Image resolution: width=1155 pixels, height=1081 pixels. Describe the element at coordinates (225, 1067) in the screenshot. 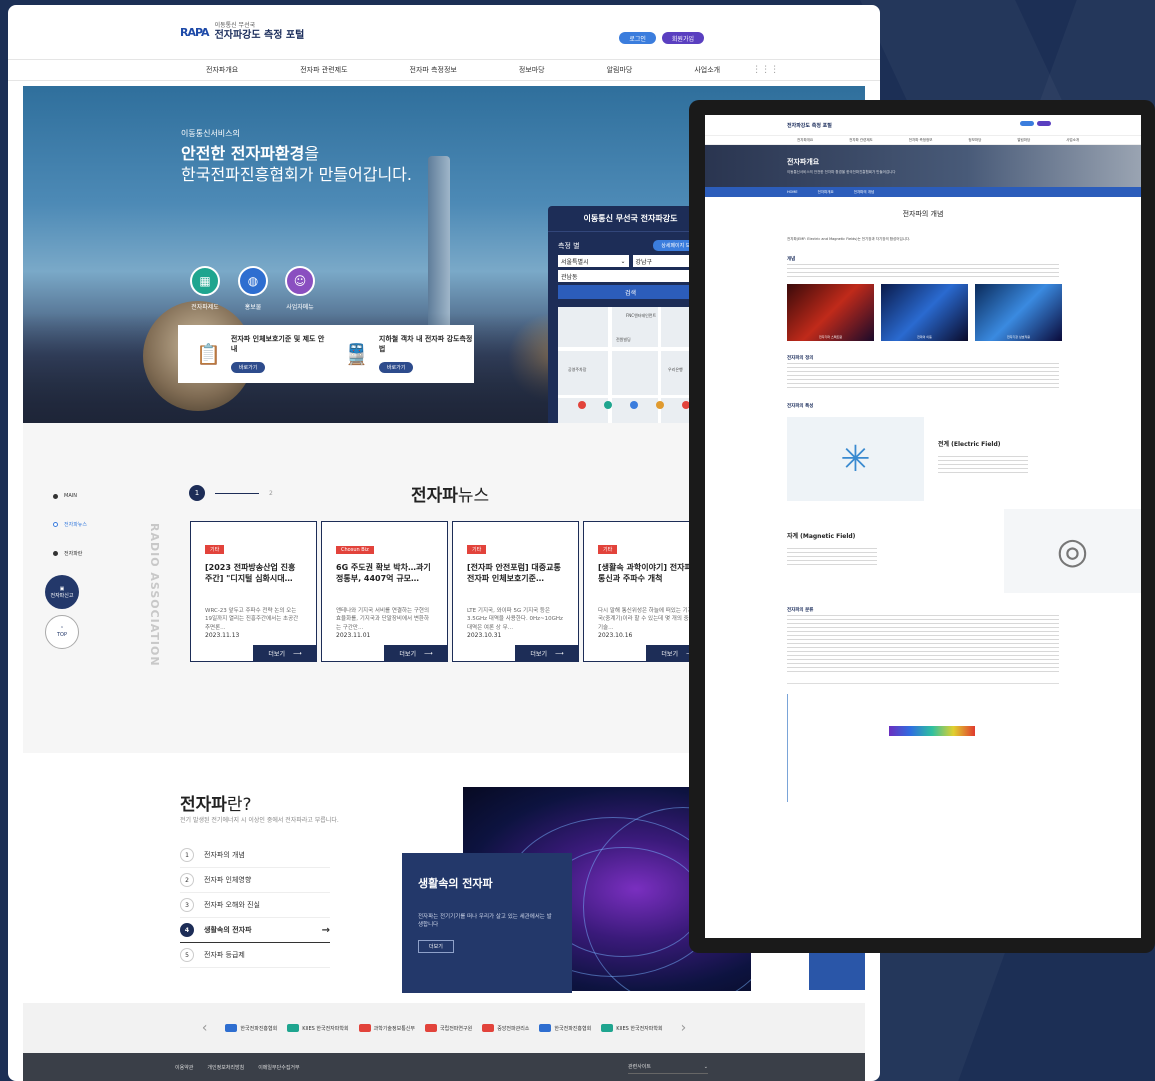

I see `footer-link: 개인정보처리방침` at that location.